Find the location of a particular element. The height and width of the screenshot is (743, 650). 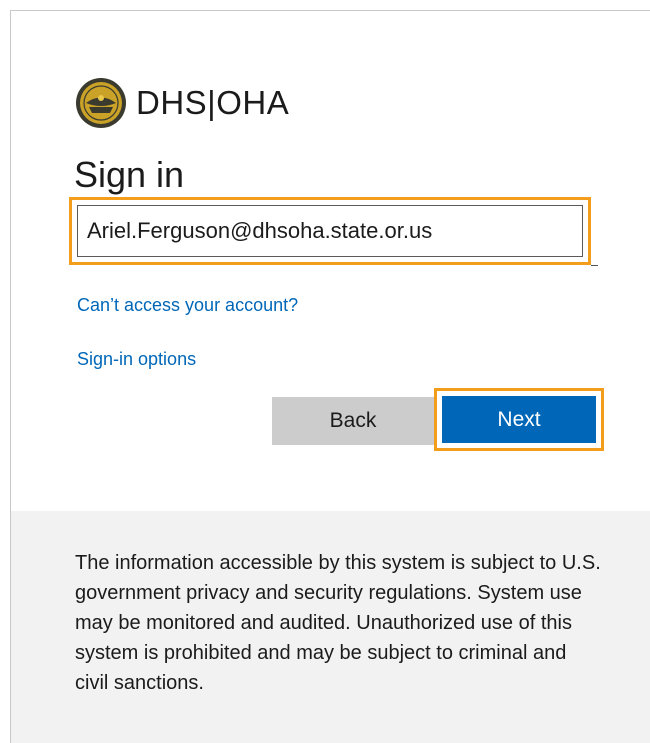

email-field-highlight is located at coordinates (330, 231).